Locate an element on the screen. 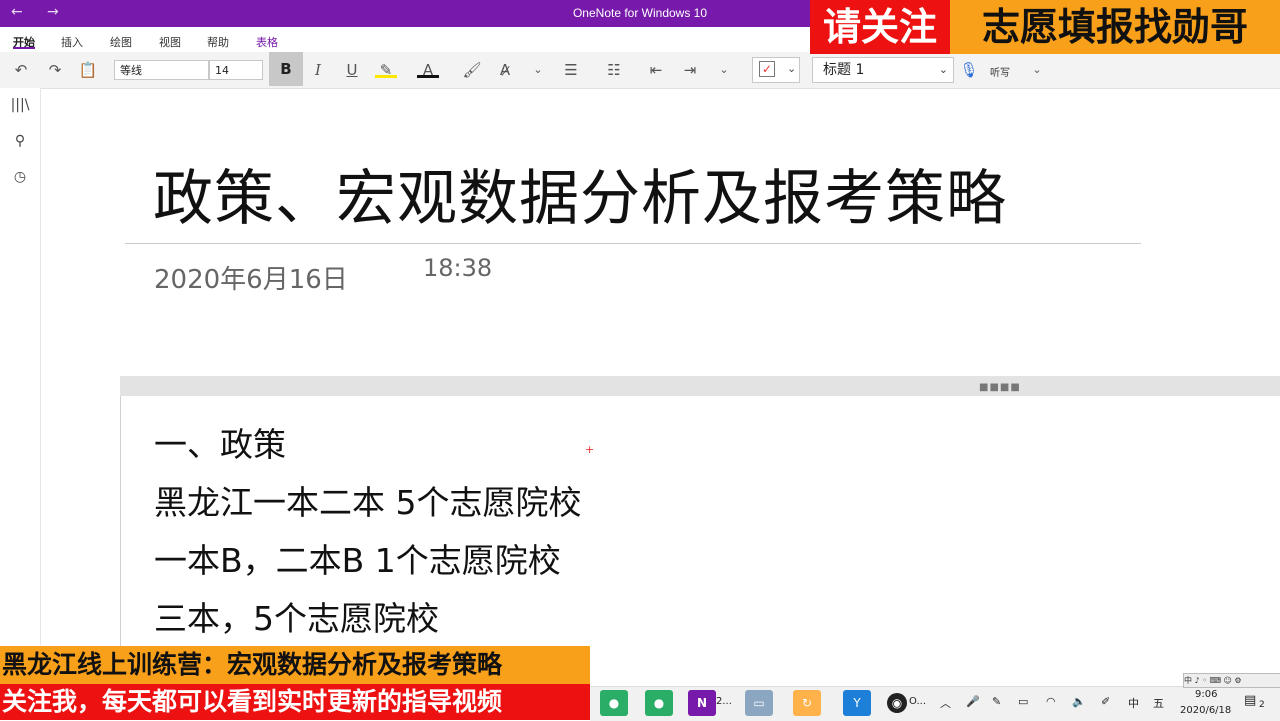 This screenshot has height=721, width=1280. note-line: 一本B，二本B 1个志愿院校 is located at coordinates (357, 558).